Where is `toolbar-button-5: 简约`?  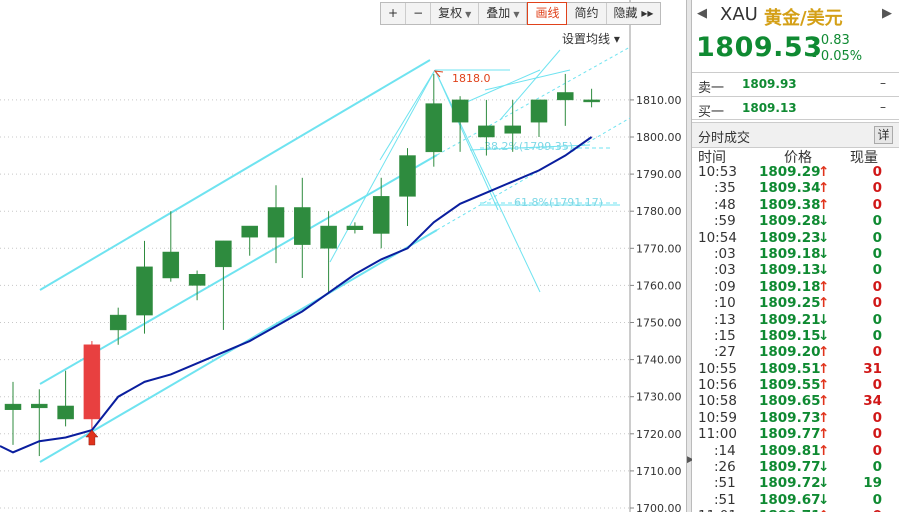
toolbar-button-5: 简约 is located at coordinates (587, 13).